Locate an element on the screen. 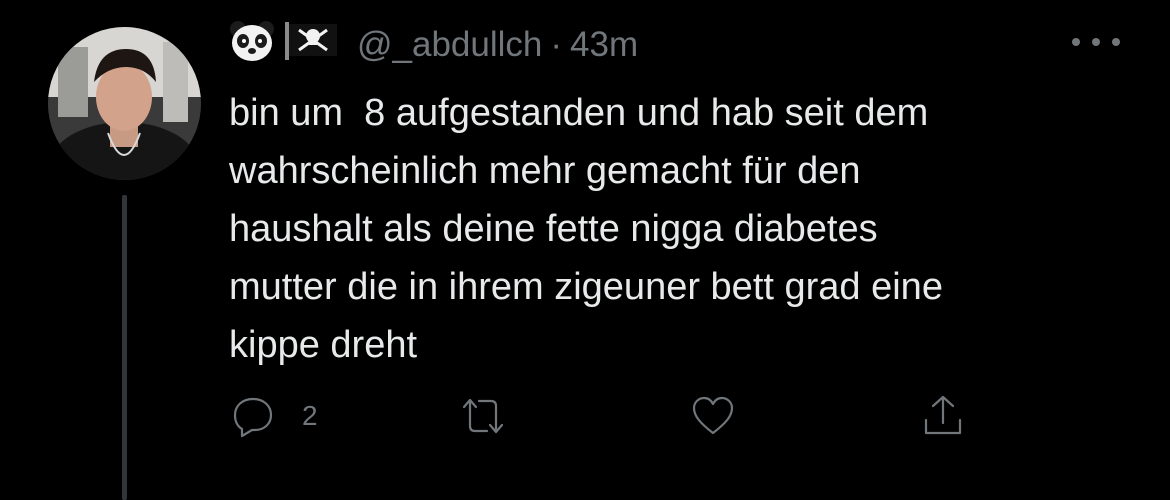 Image resolution: width=1170 pixels, height=500 pixels. avatar-image is located at coordinates (124, 103).